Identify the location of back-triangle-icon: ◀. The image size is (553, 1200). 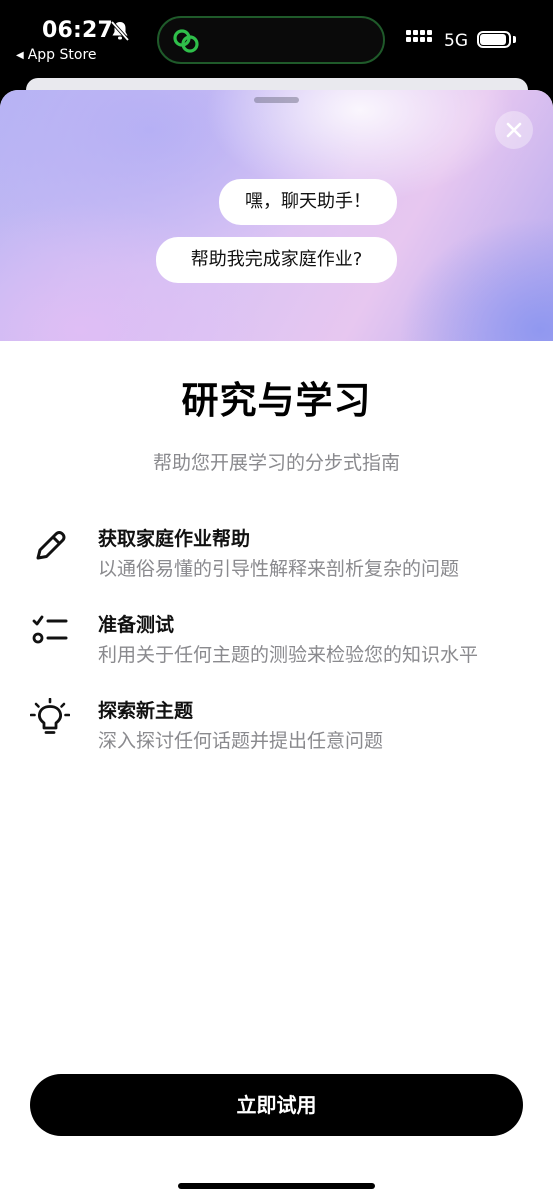
(20, 55).